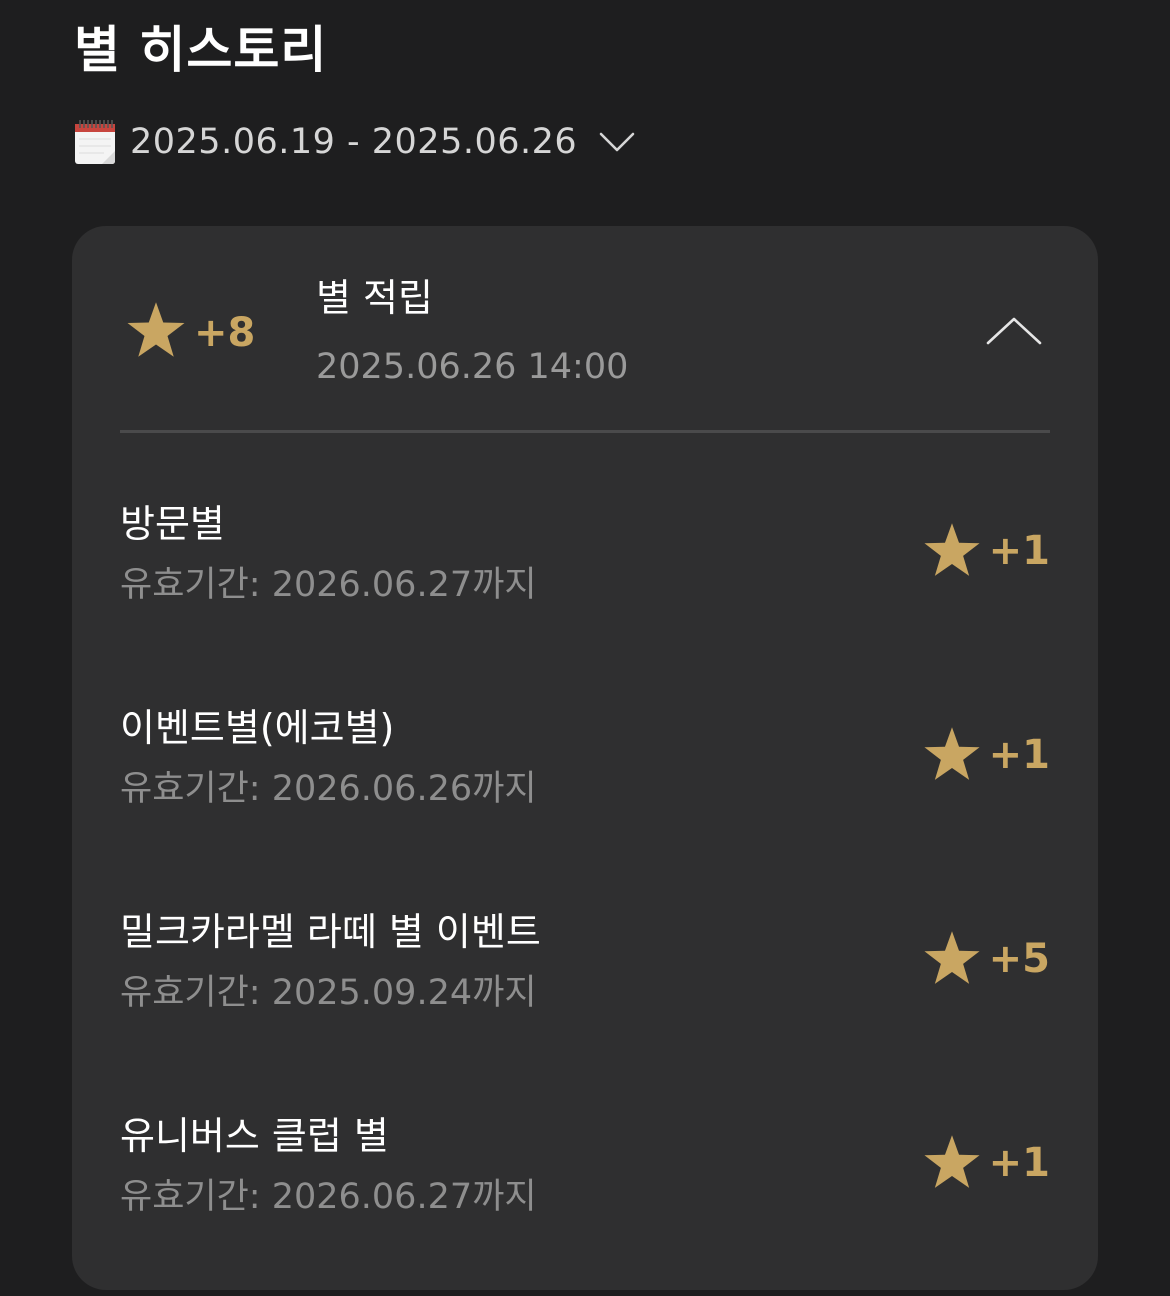 Image resolution: width=1170 pixels, height=1296 pixels. I want to click on total-star-amount: +8, so click(225, 333).